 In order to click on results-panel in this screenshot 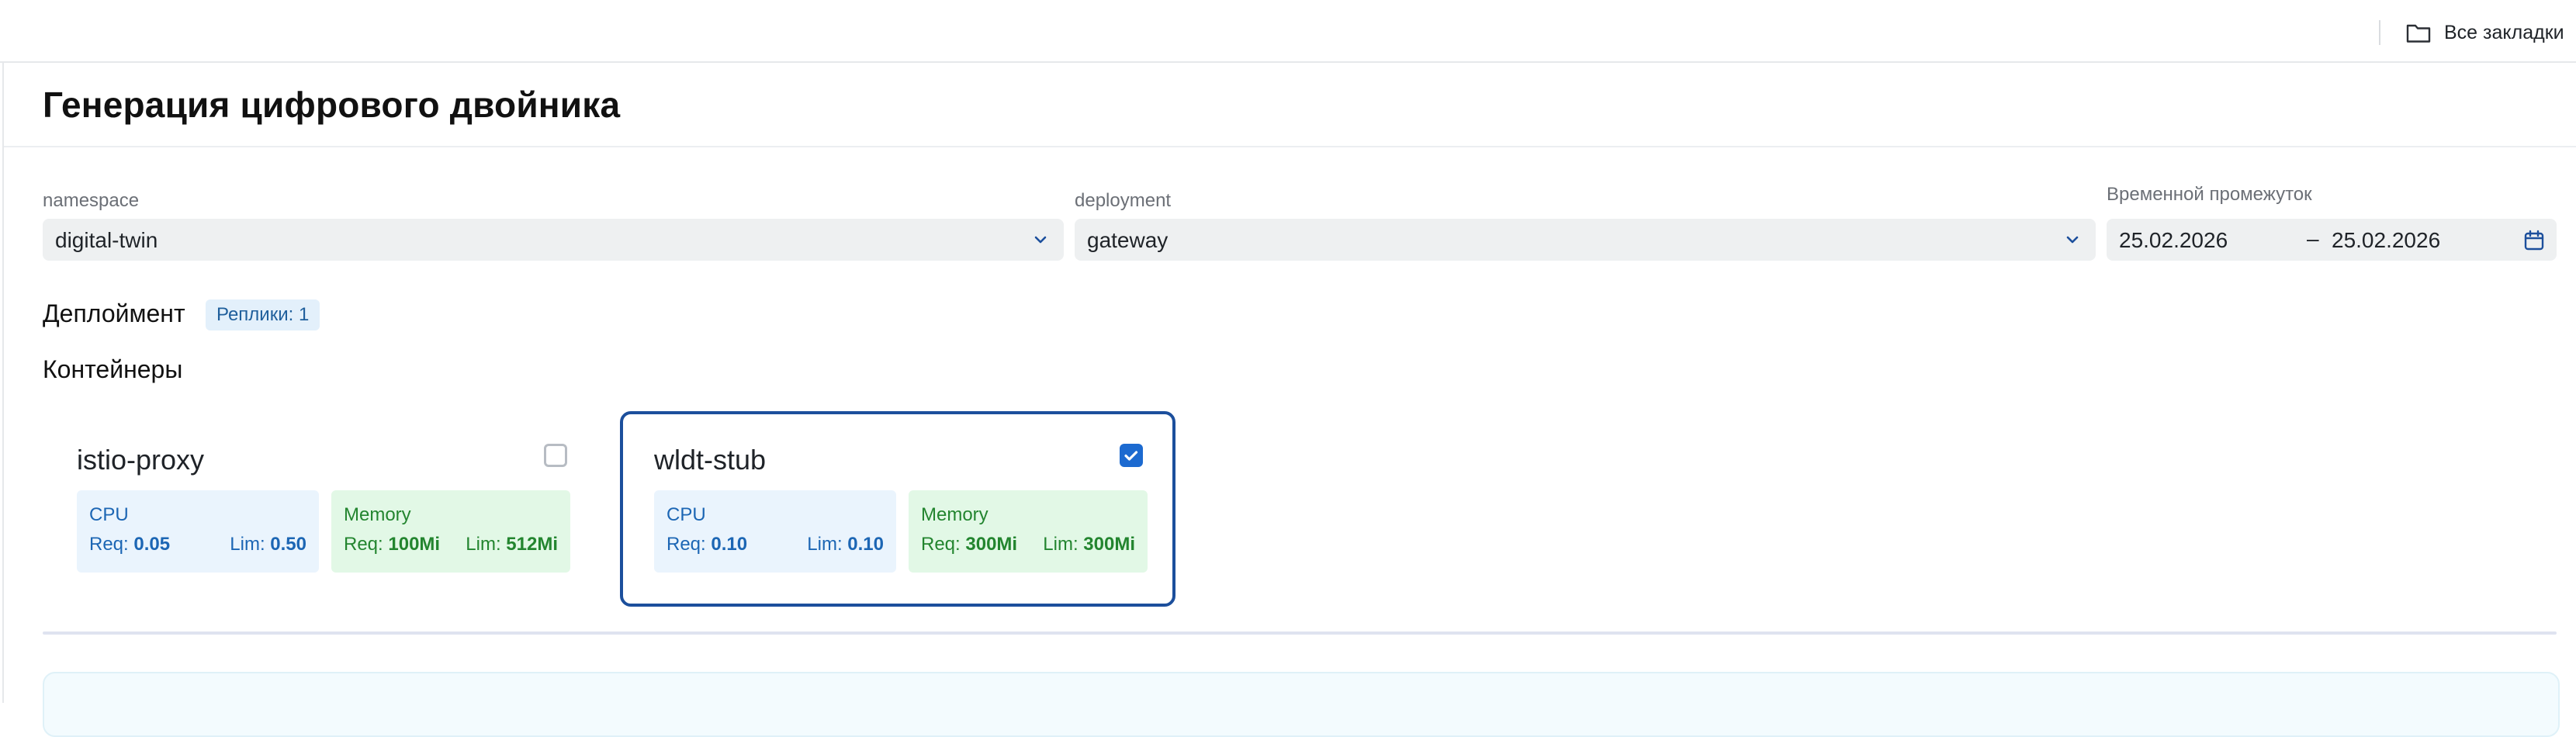, I will do `click(1301, 704)`.